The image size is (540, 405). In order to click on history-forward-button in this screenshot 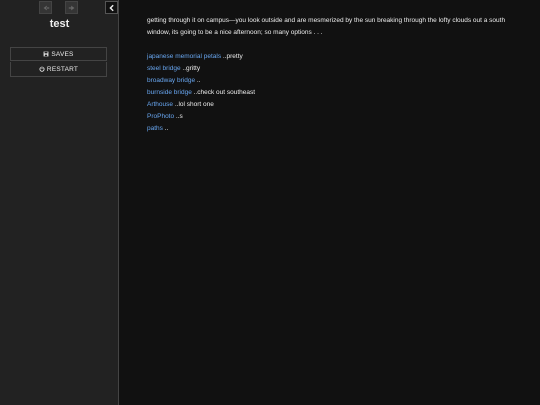, I will do `click(71, 7)`.